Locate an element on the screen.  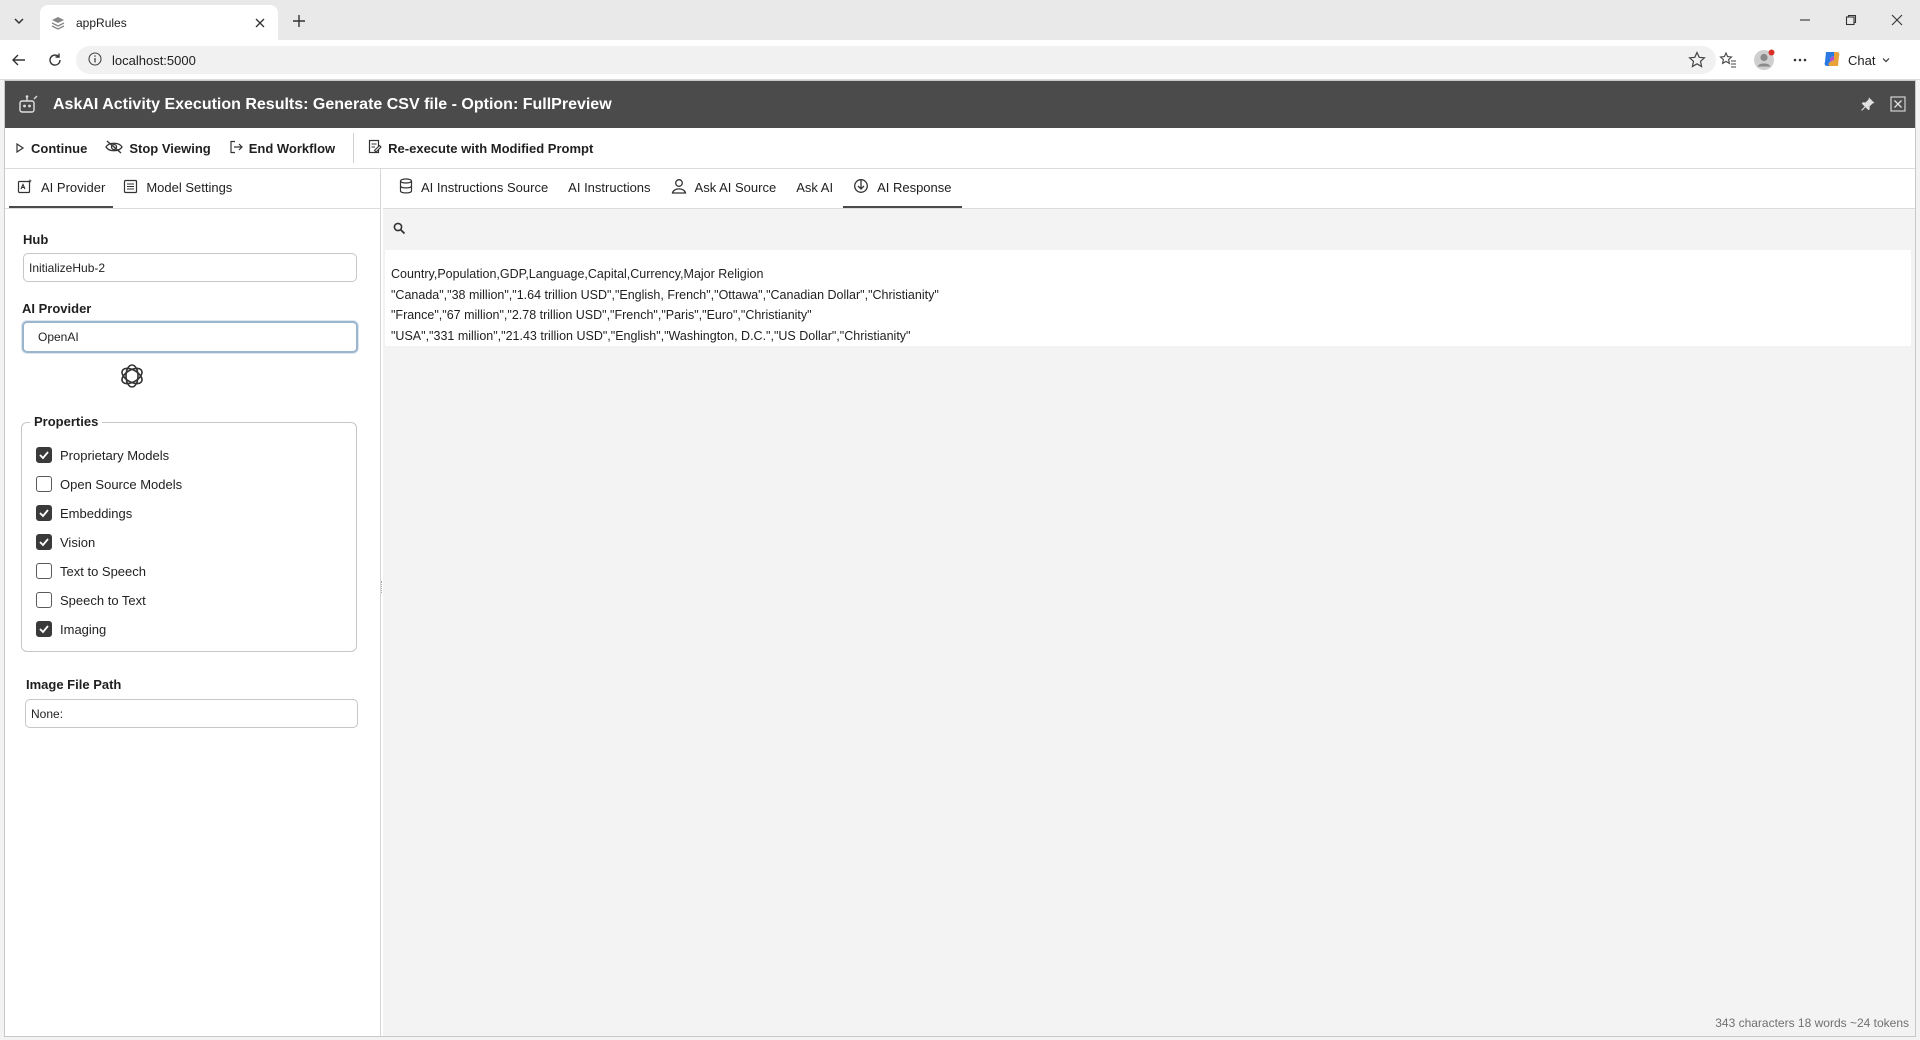
minimize-icon is located at coordinates (1805, 20).